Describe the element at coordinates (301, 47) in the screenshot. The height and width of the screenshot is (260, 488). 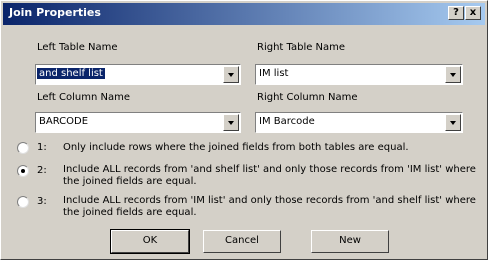
I see `right-table-label: Right Table Name` at that location.